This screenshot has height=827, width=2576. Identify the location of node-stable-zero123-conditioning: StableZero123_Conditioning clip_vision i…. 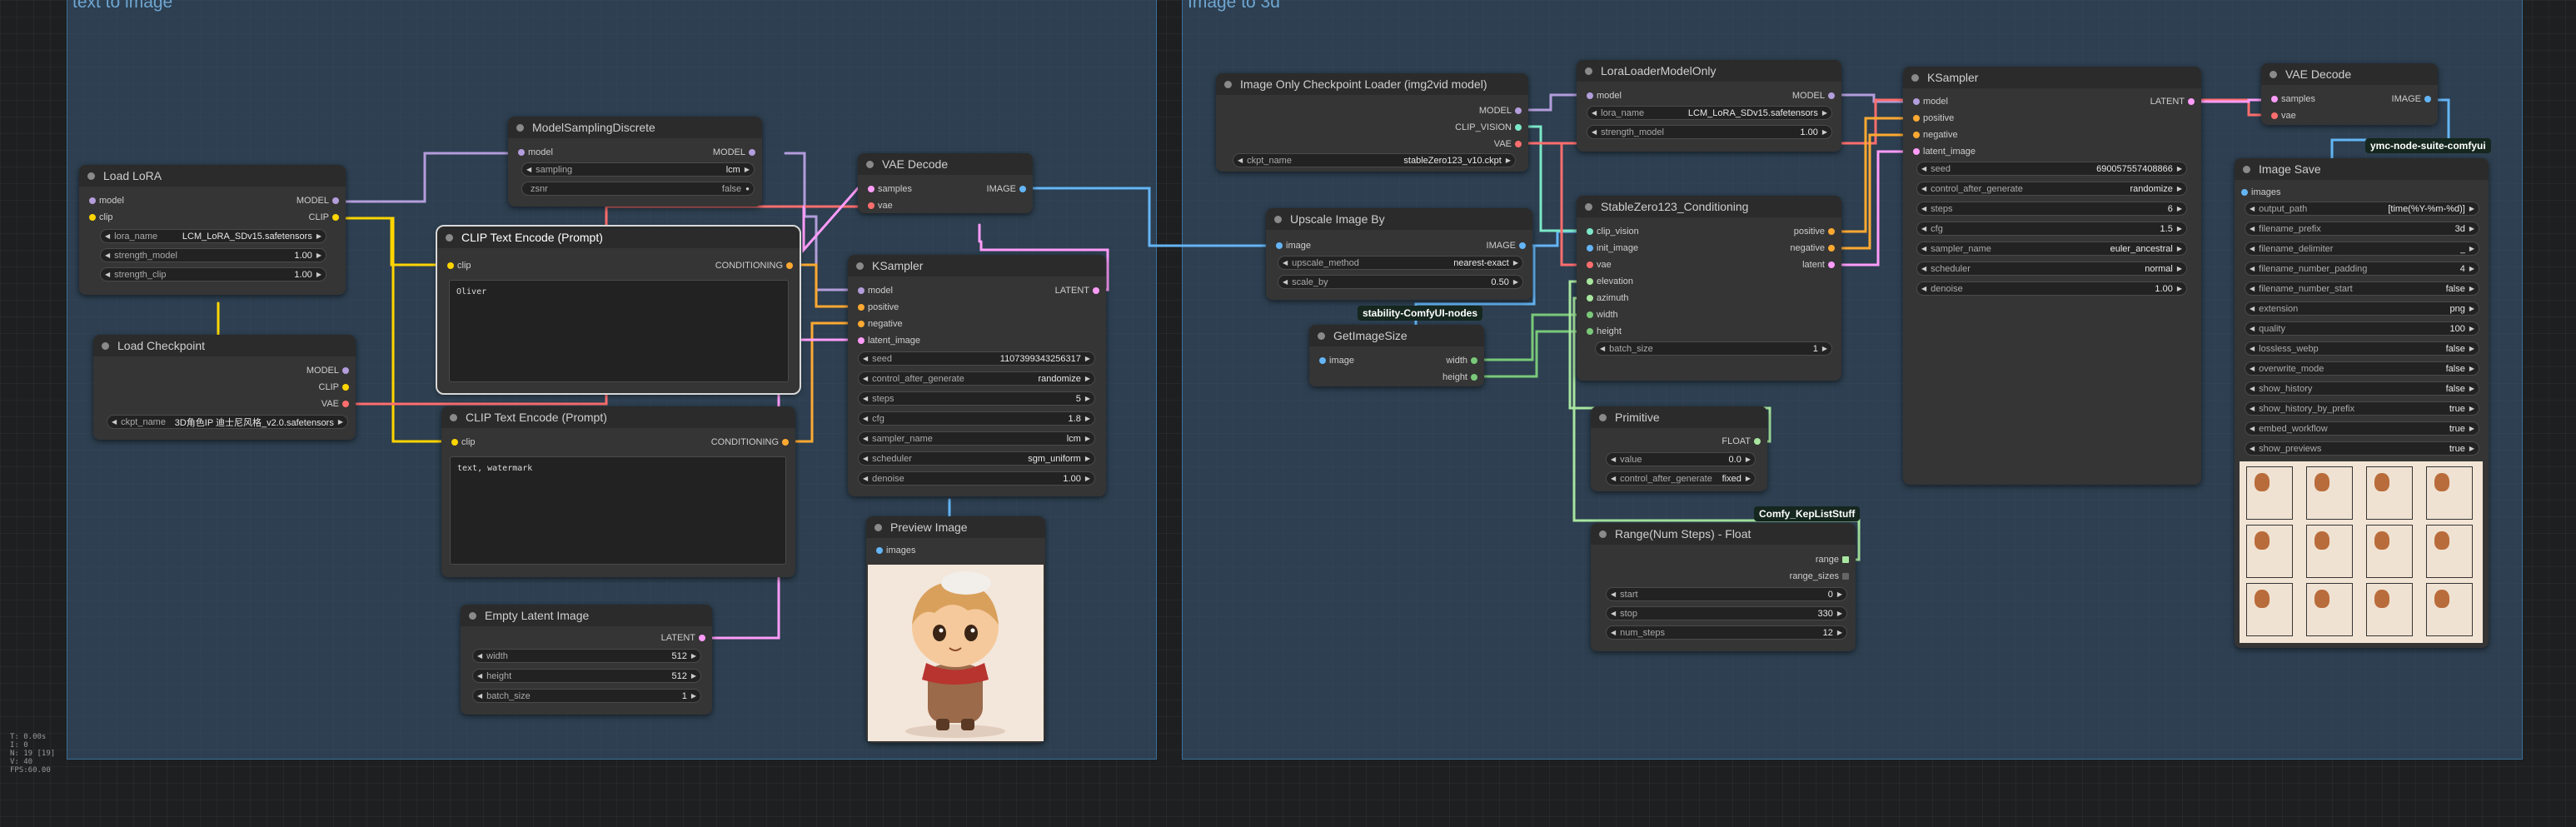
(1709, 288).